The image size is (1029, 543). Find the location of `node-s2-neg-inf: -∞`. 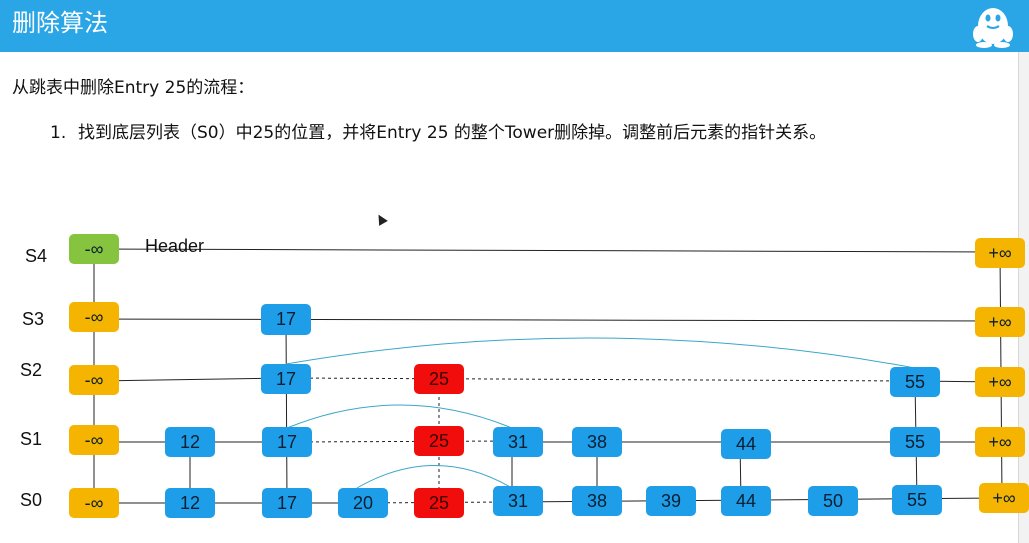

node-s2-neg-inf: -∞ is located at coordinates (94, 380).